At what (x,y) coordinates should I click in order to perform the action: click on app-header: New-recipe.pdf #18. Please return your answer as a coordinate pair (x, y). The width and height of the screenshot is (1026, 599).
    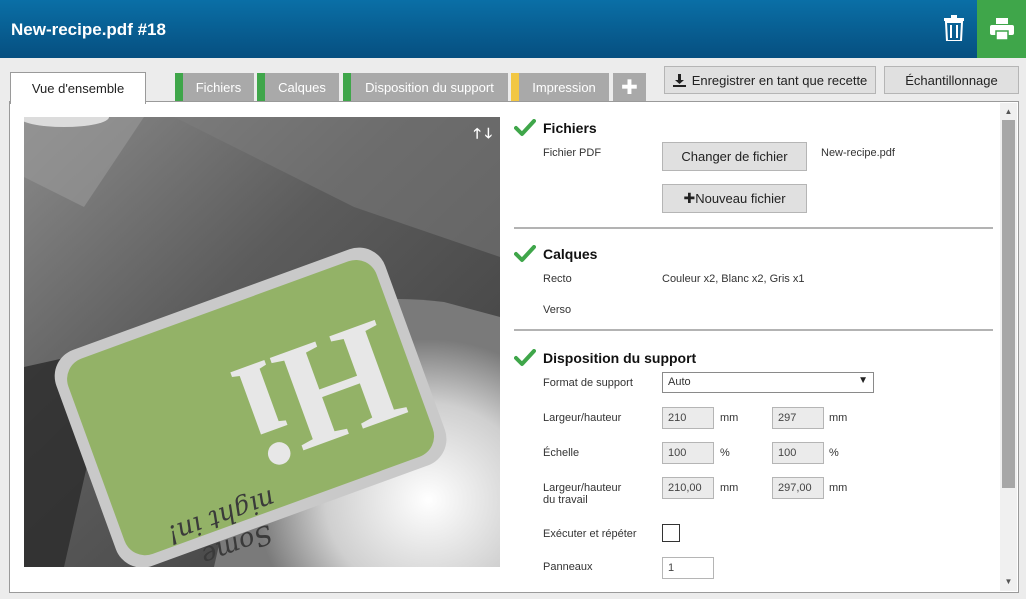
    Looking at the image, I should click on (513, 29).